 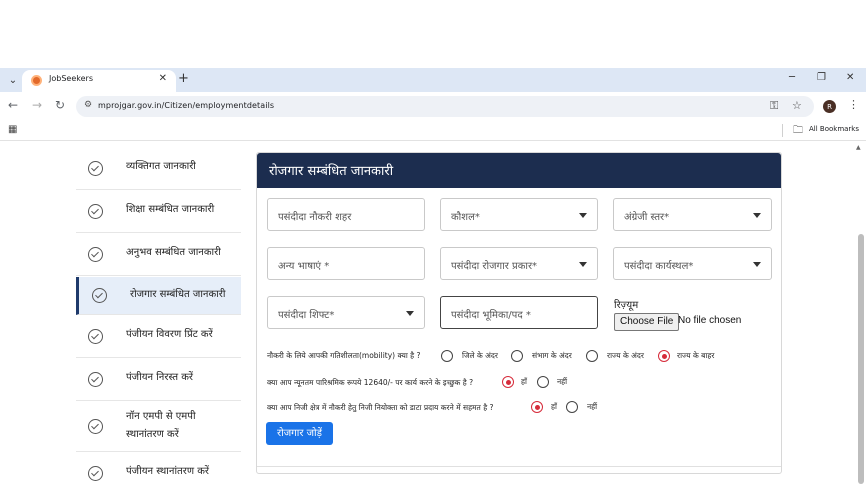 What do you see at coordinates (592, 356) in the screenshot?
I see `mobility-radio-state` at bounding box center [592, 356].